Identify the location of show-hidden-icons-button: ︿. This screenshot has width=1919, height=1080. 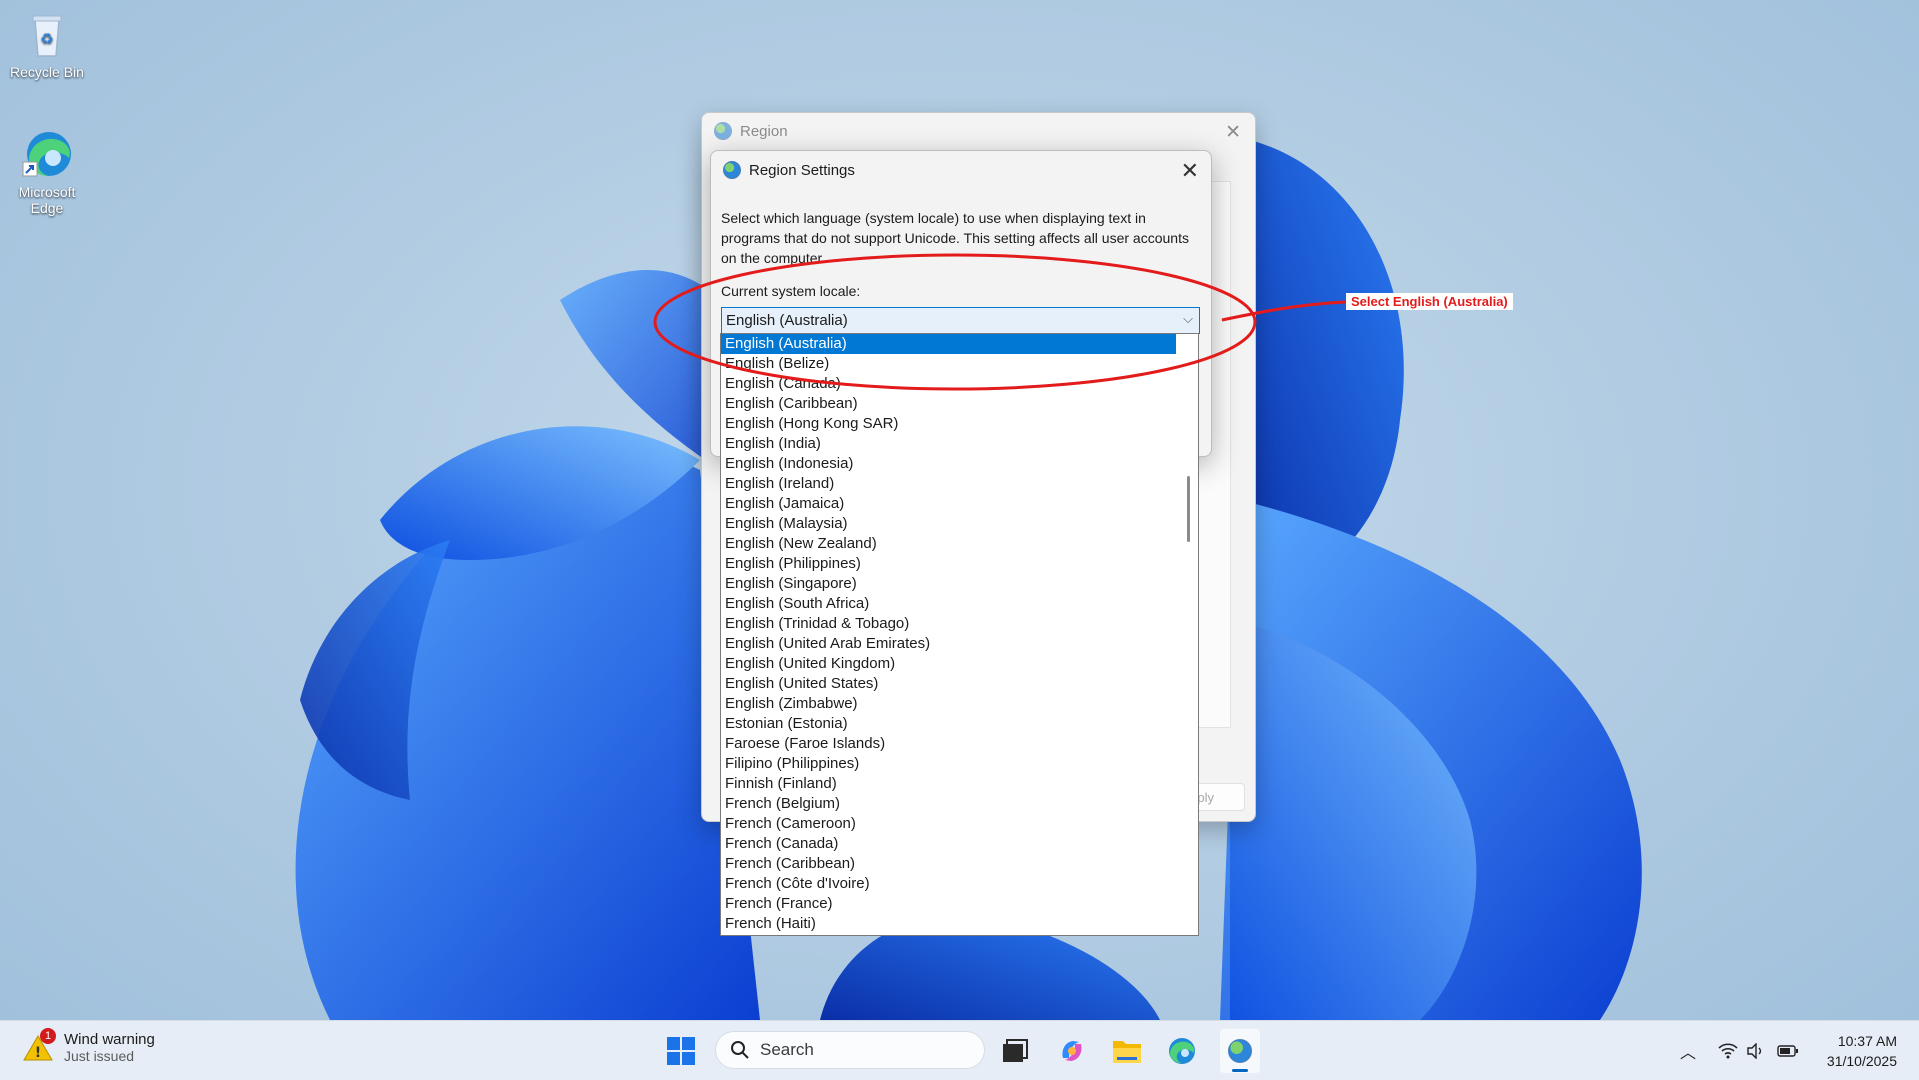
(1688, 1051).